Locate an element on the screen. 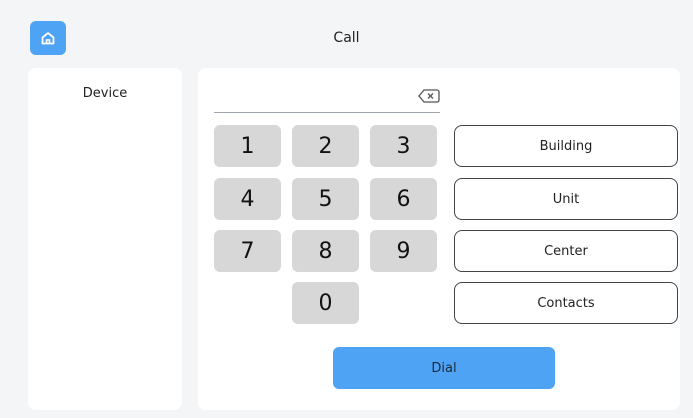  key-2: 2 is located at coordinates (325, 146).